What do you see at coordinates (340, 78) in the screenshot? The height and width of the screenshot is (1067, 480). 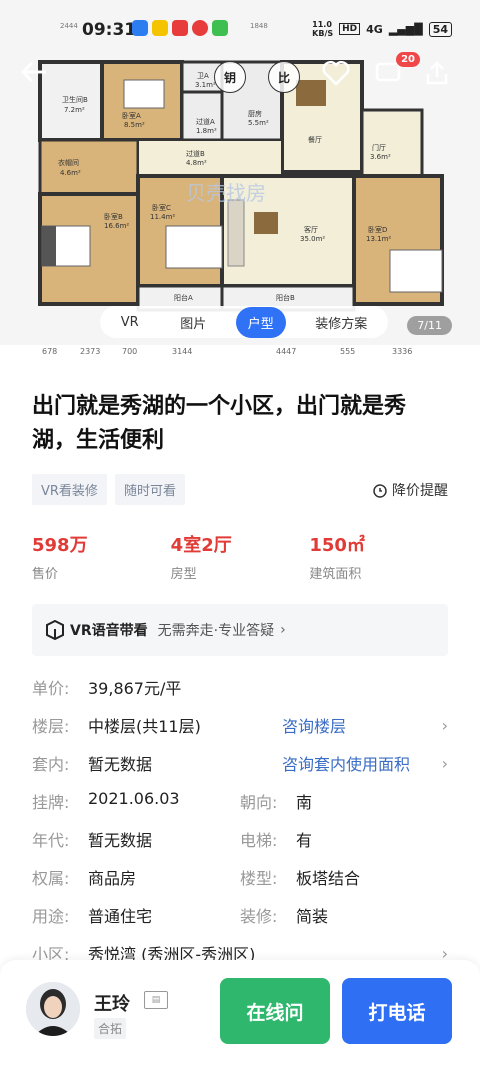 I see `favorite-button` at bounding box center [340, 78].